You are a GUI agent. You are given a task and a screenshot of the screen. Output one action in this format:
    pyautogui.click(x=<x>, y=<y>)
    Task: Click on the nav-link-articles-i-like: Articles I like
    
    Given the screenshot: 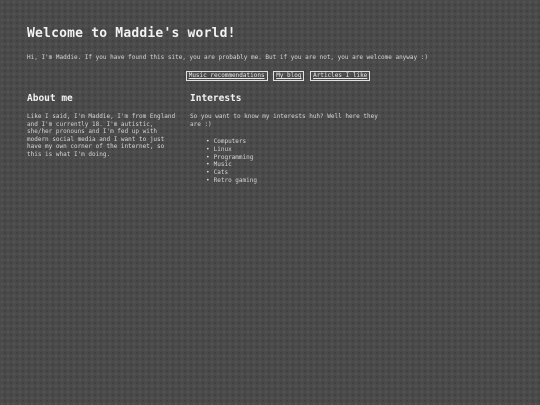 What is the action you would take?
    pyautogui.click(x=340, y=76)
    